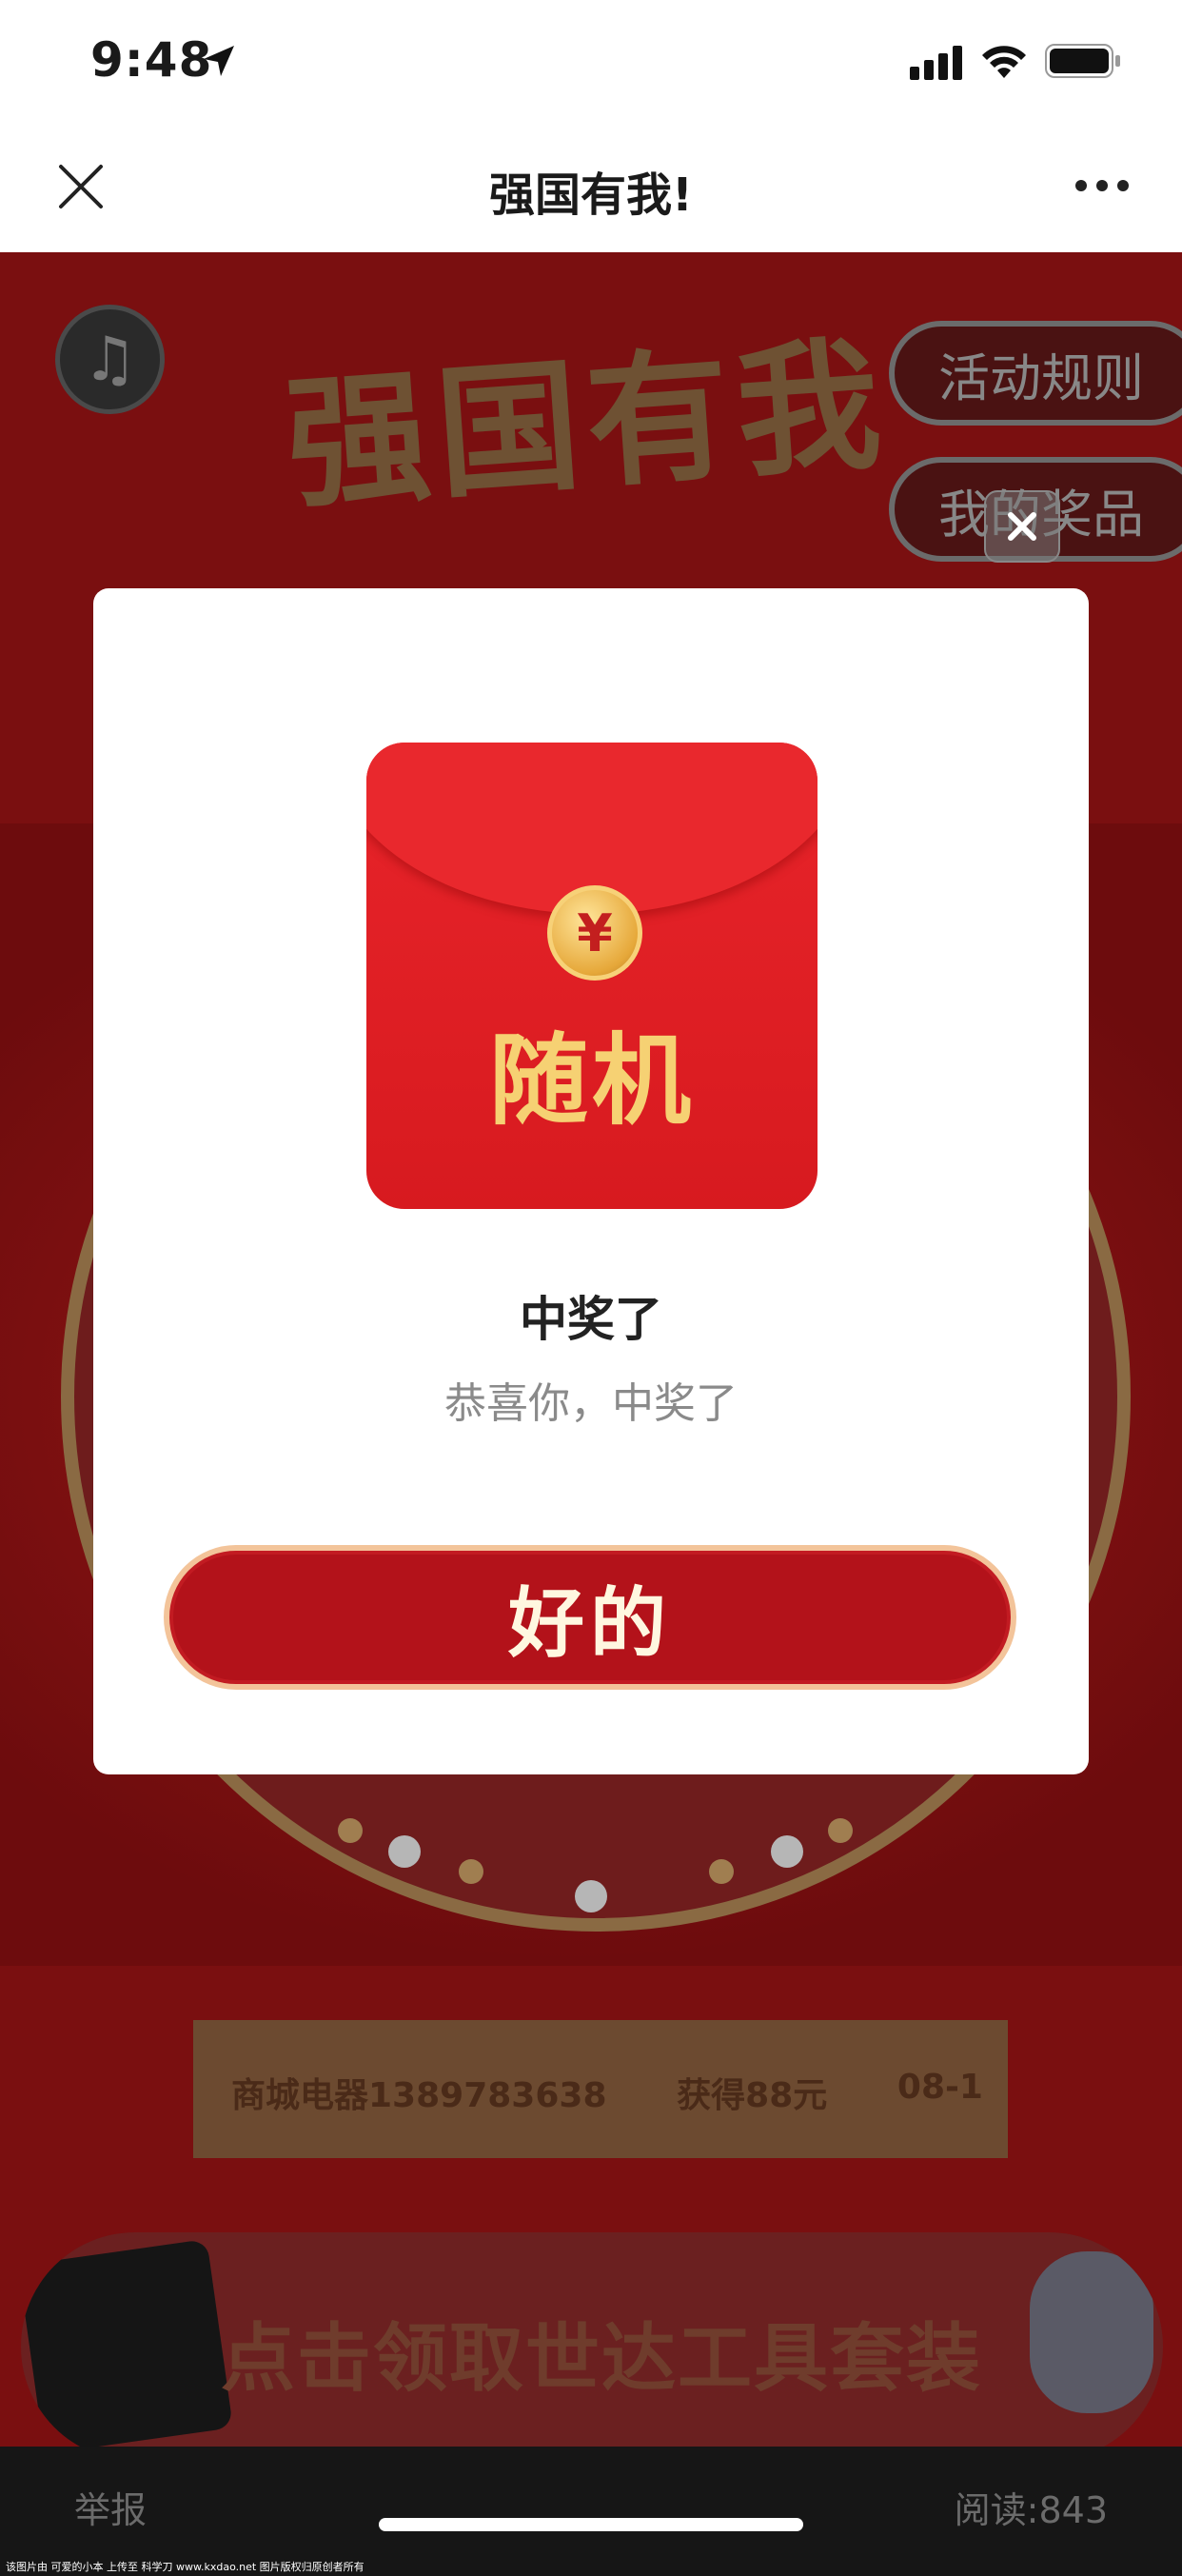  Describe the element at coordinates (591, 64) in the screenshot. I see `status-bar: 9:48` at that location.